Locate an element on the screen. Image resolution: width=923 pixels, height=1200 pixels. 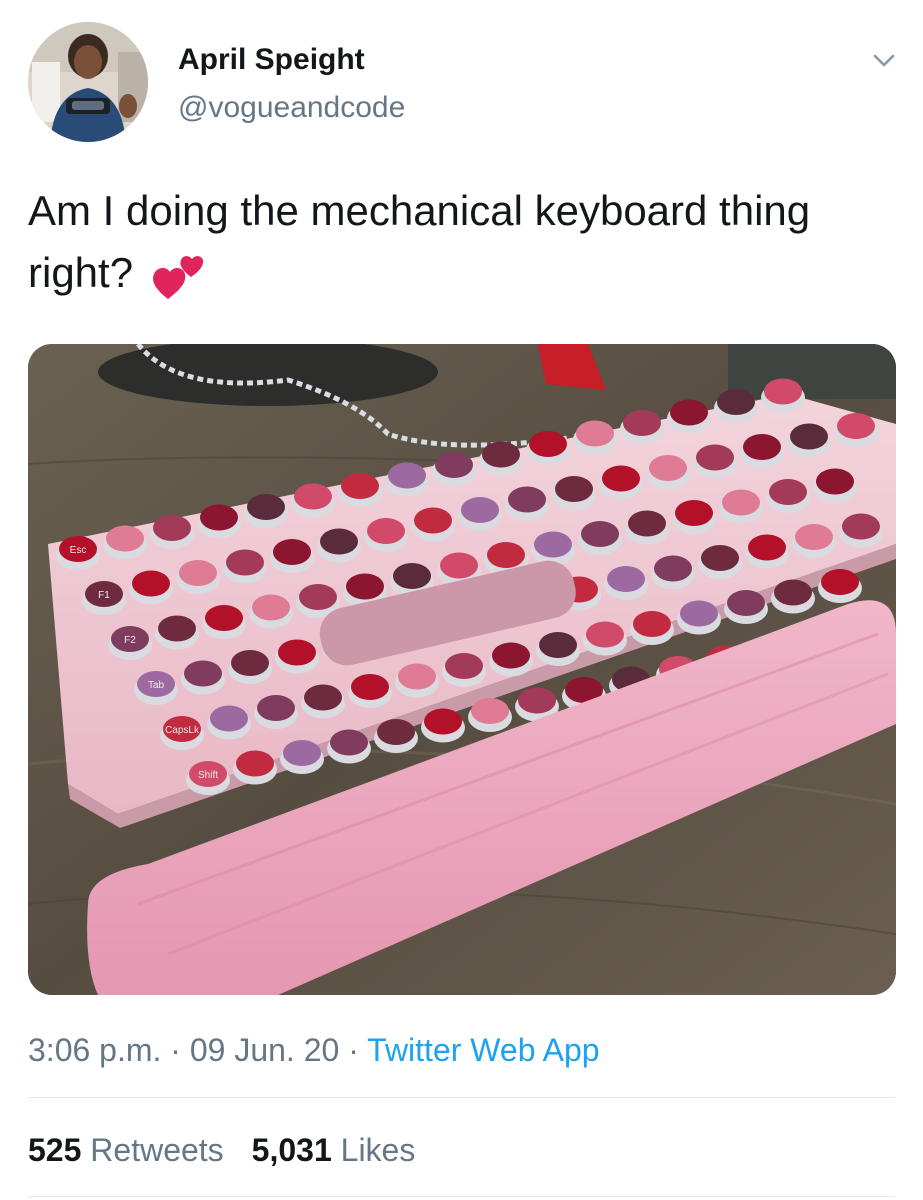
retweets-stat: 525 Retweets is located at coordinates (126, 1150).